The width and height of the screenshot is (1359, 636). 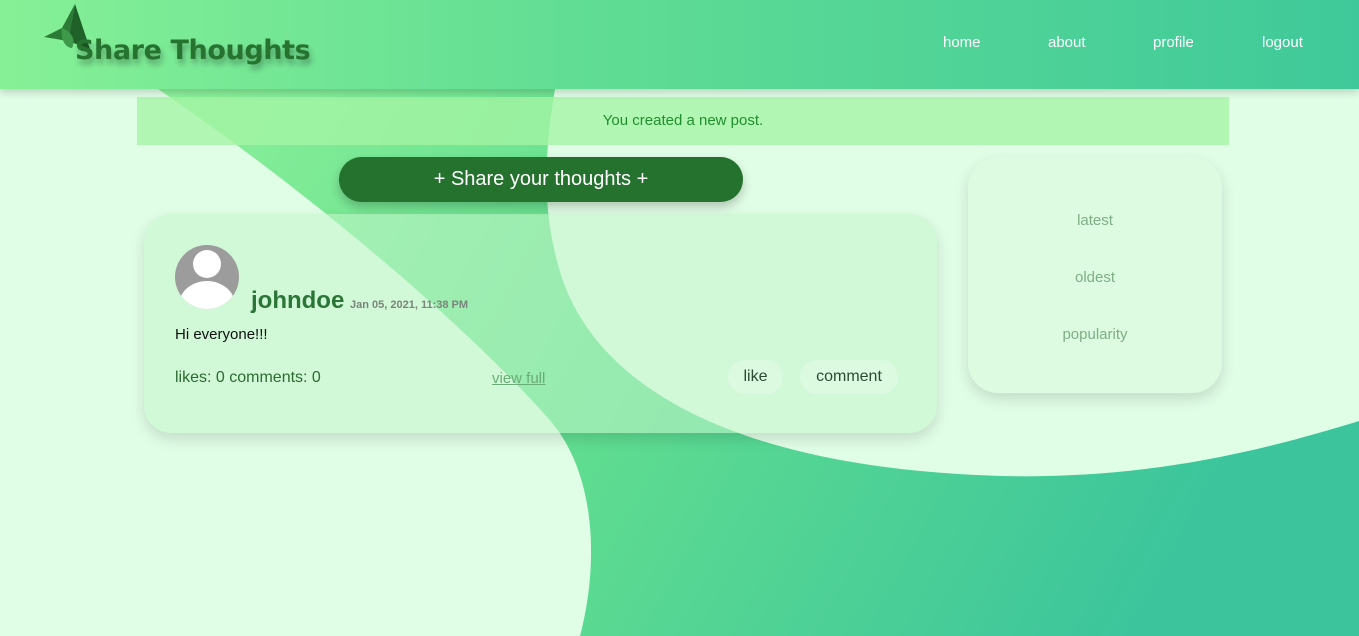 What do you see at coordinates (1282, 42) in the screenshot?
I see `nav-logout-link: logout` at bounding box center [1282, 42].